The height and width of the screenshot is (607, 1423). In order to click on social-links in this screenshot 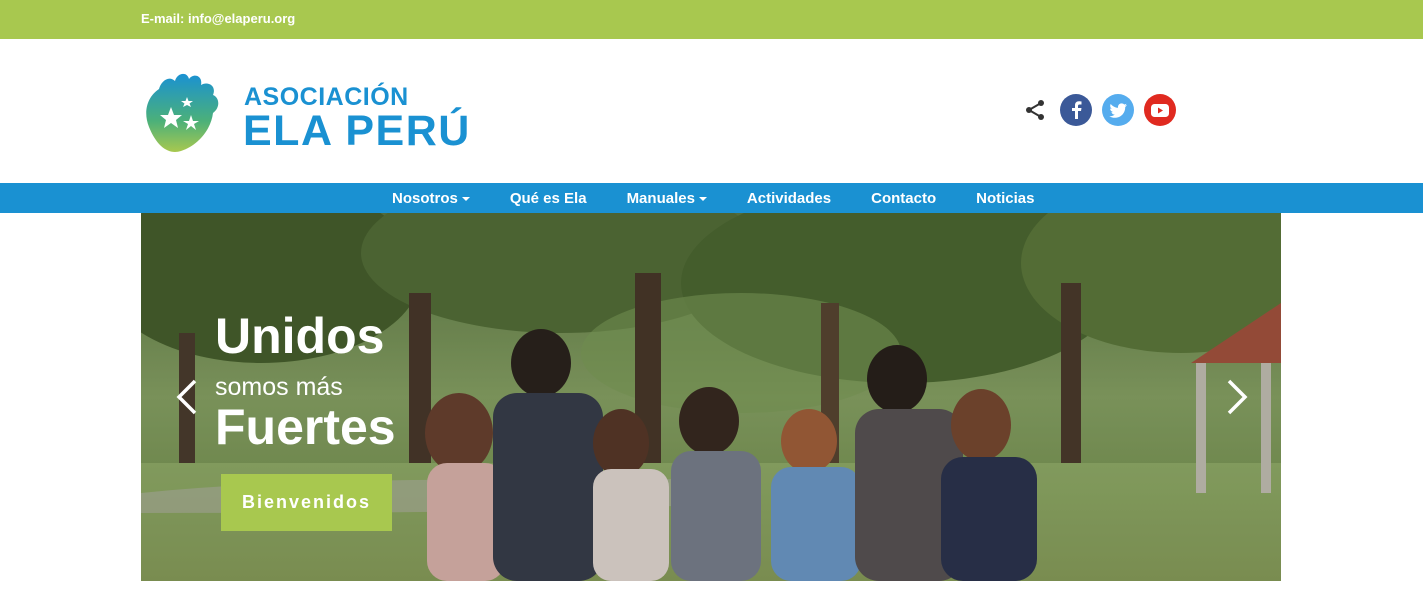, I will do `click(1100, 110)`.